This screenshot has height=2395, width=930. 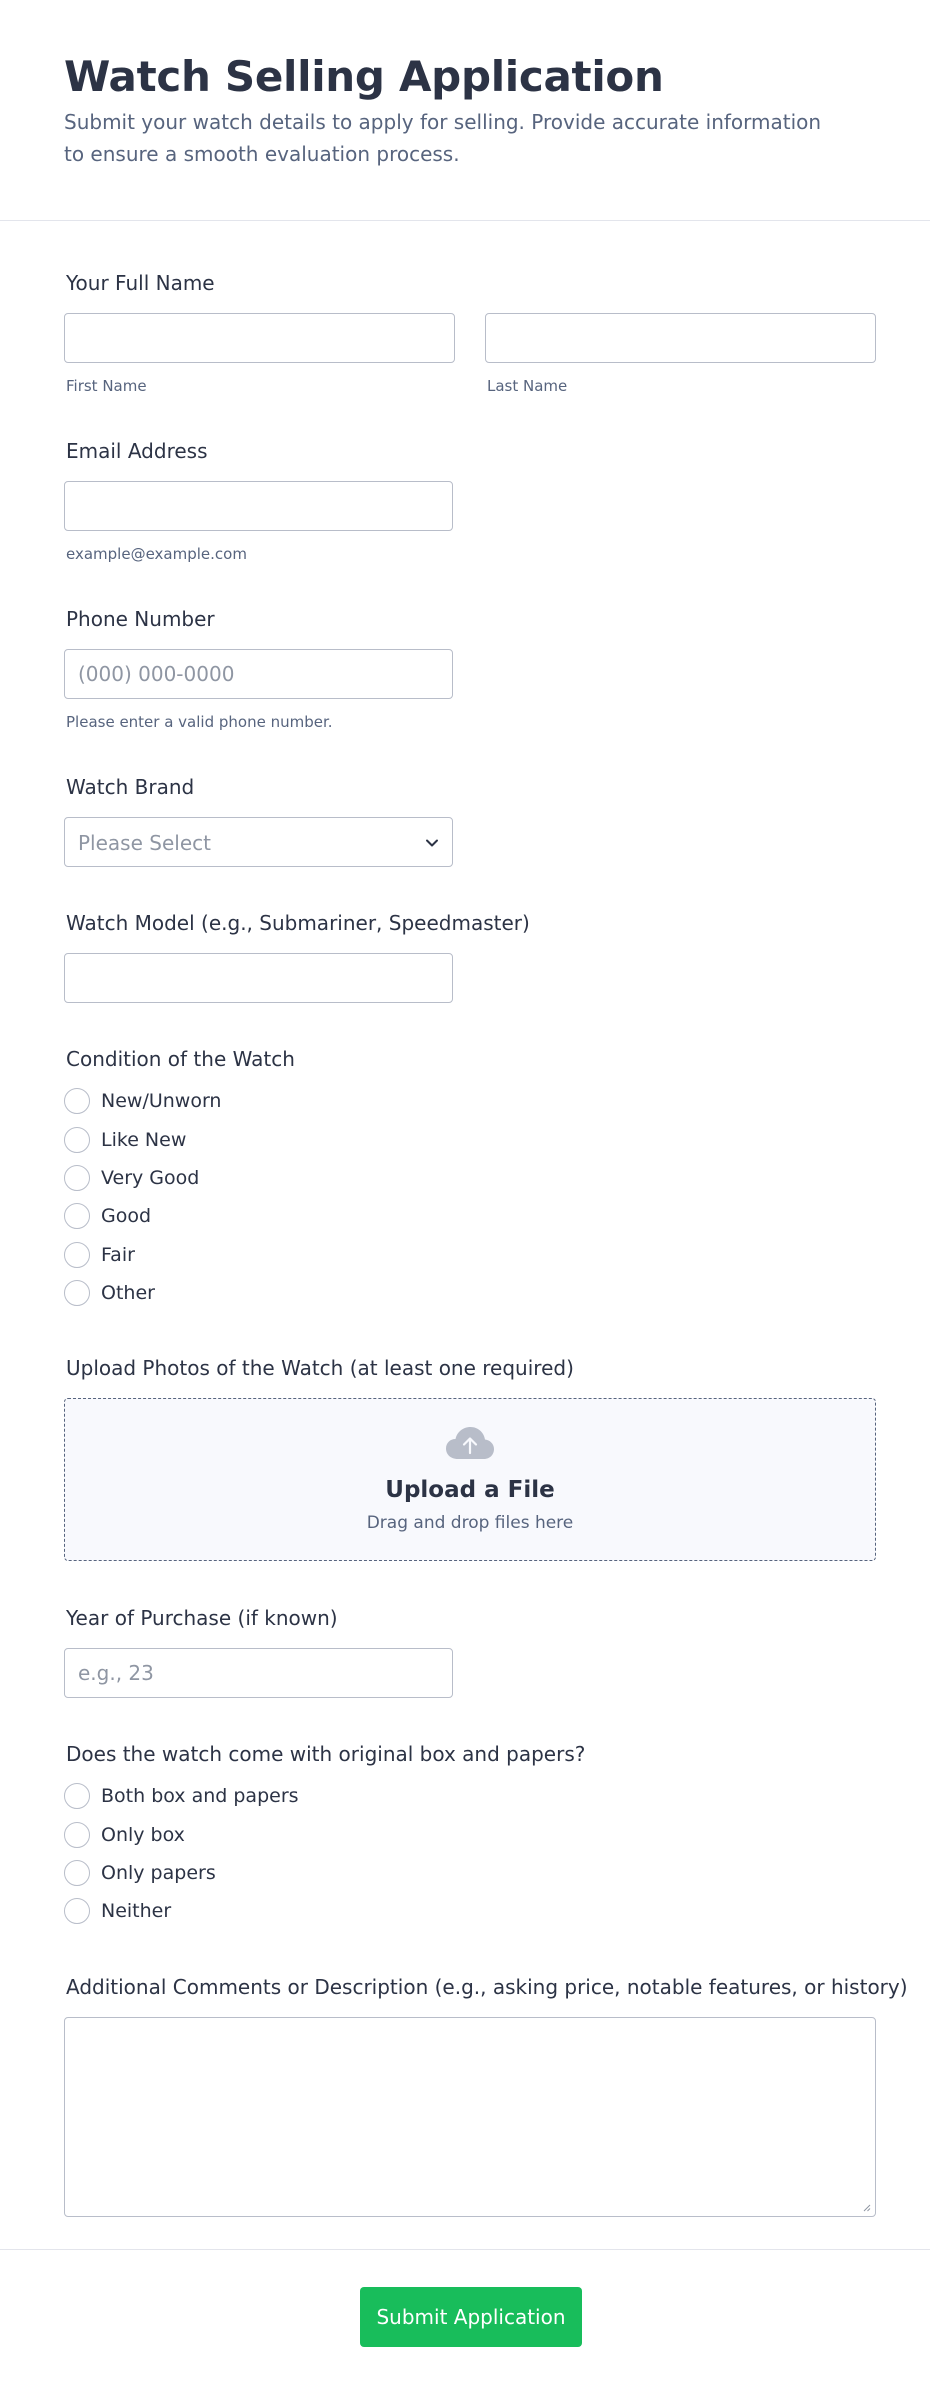 What do you see at coordinates (470, 1490) in the screenshot?
I see `upload-title: Upload a File` at bounding box center [470, 1490].